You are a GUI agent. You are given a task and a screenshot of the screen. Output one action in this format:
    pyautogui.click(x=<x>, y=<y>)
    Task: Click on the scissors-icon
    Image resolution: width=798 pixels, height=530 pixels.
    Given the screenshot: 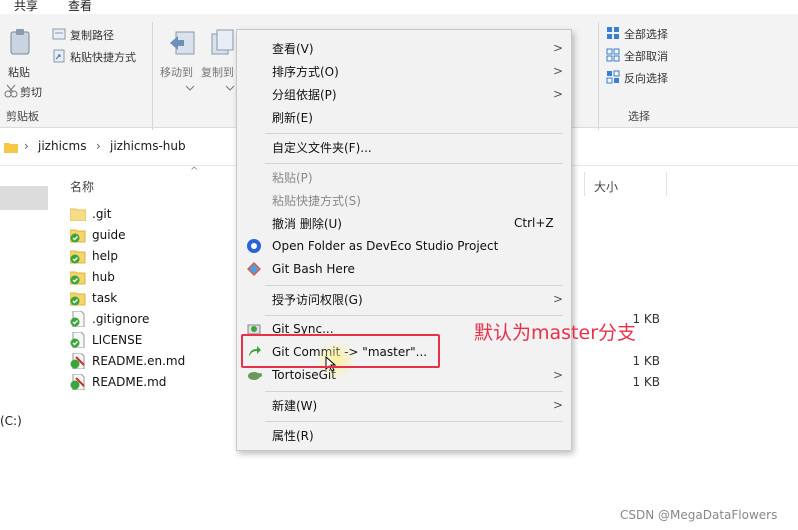 What is the action you would take?
    pyautogui.click(x=11, y=91)
    